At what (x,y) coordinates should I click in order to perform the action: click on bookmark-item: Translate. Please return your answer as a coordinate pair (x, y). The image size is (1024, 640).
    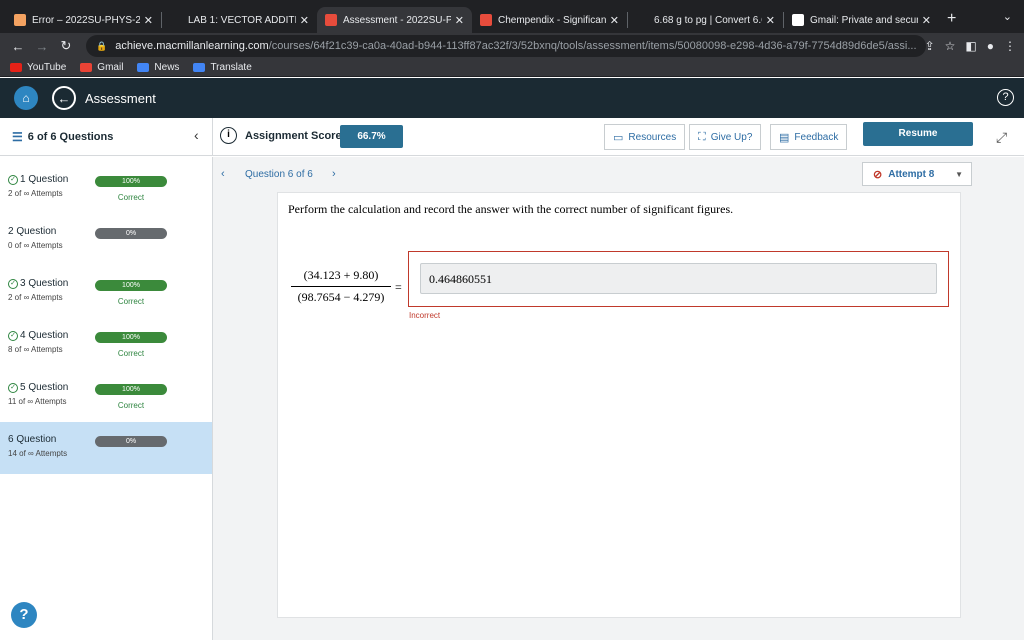
    Looking at the image, I should click on (222, 67).